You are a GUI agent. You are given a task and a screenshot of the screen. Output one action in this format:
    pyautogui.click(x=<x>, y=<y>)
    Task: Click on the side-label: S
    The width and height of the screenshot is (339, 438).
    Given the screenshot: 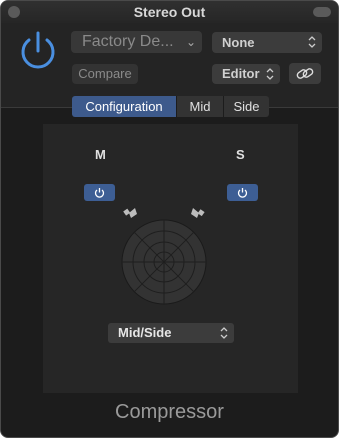 What is the action you would take?
    pyautogui.click(x=240, y=154)
    